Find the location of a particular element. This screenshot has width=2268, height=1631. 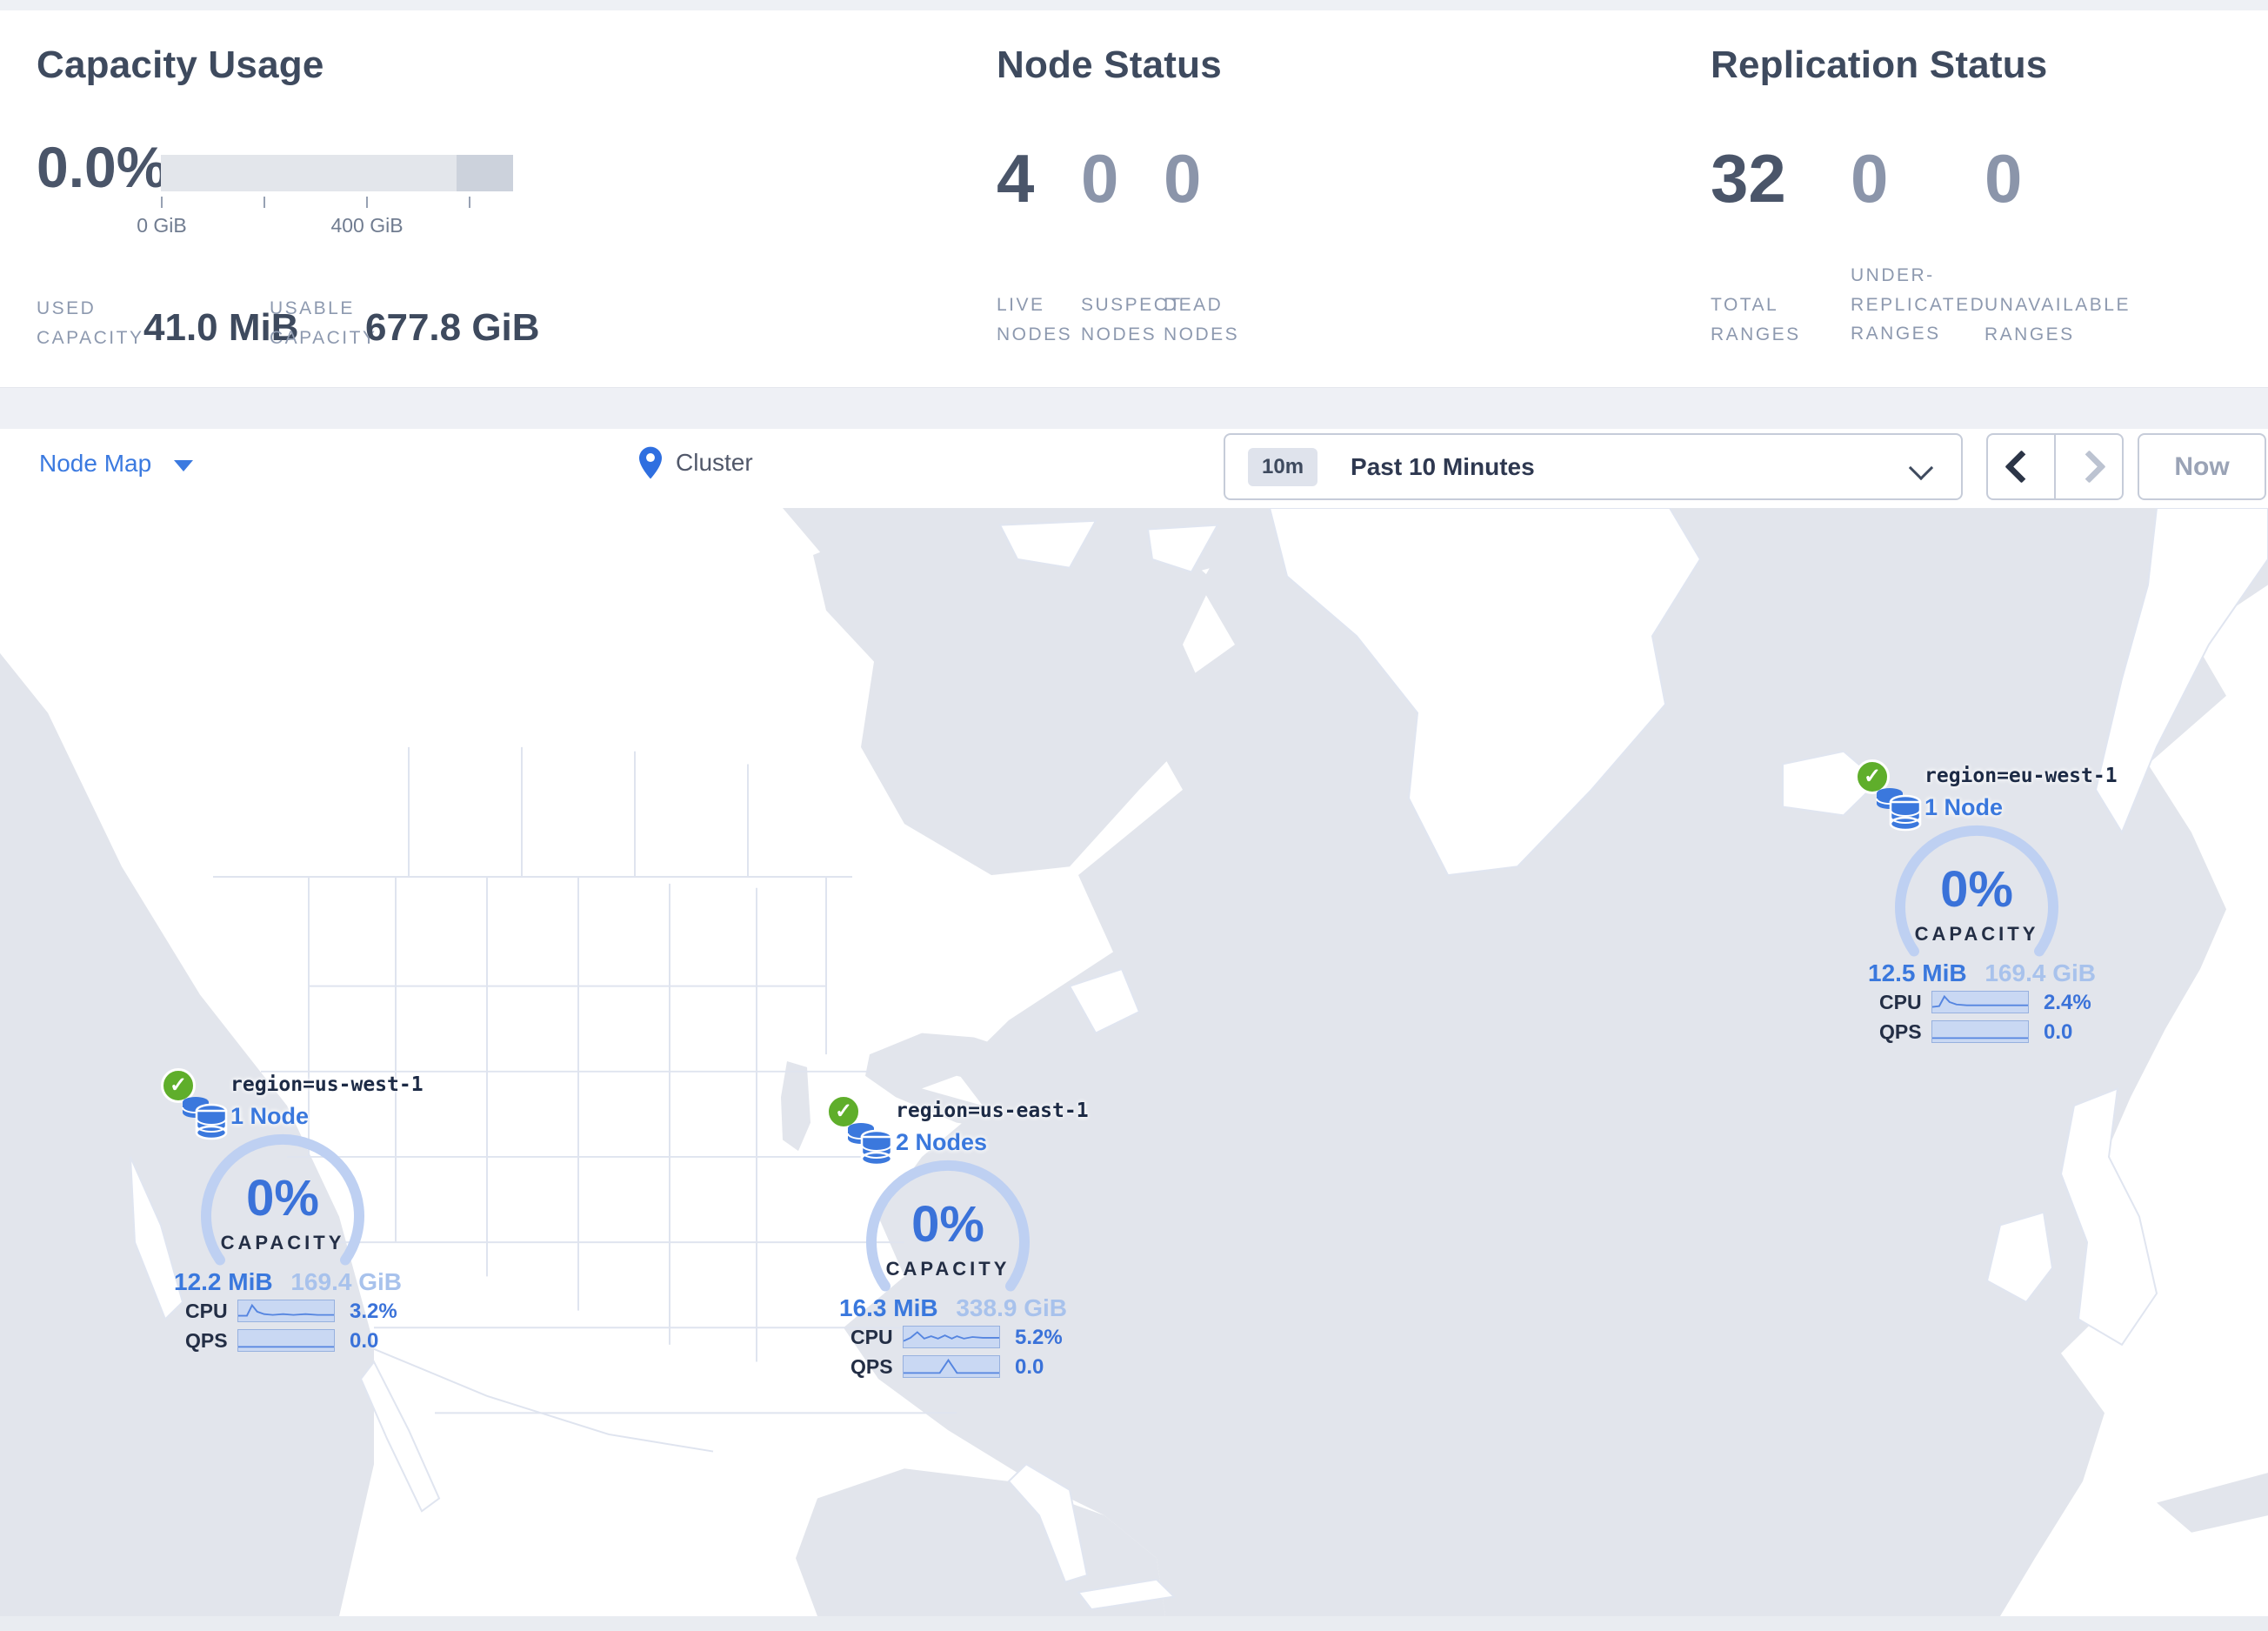

usable-capacity-value: 677.8 GiB is located at coordinates (452, 327).